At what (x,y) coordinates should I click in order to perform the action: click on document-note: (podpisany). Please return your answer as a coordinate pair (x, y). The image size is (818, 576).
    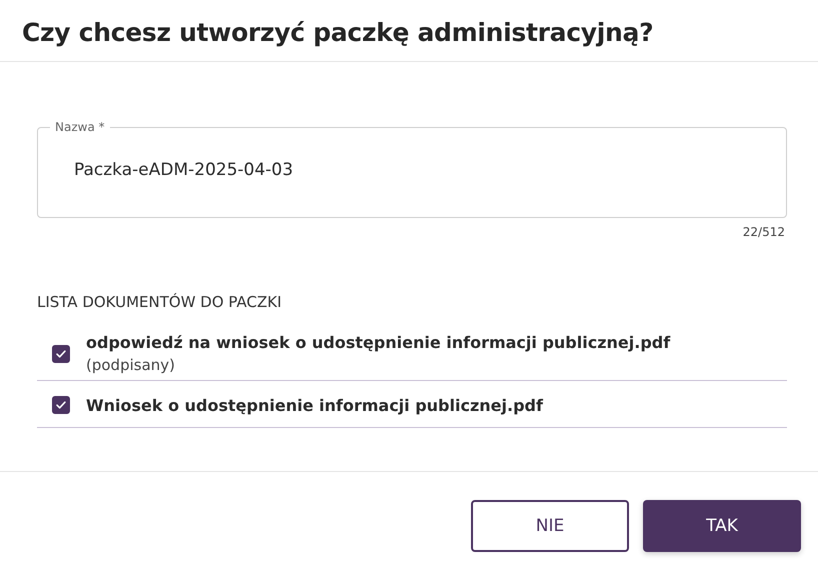
    Looking at the image, I should click on (131, 365).